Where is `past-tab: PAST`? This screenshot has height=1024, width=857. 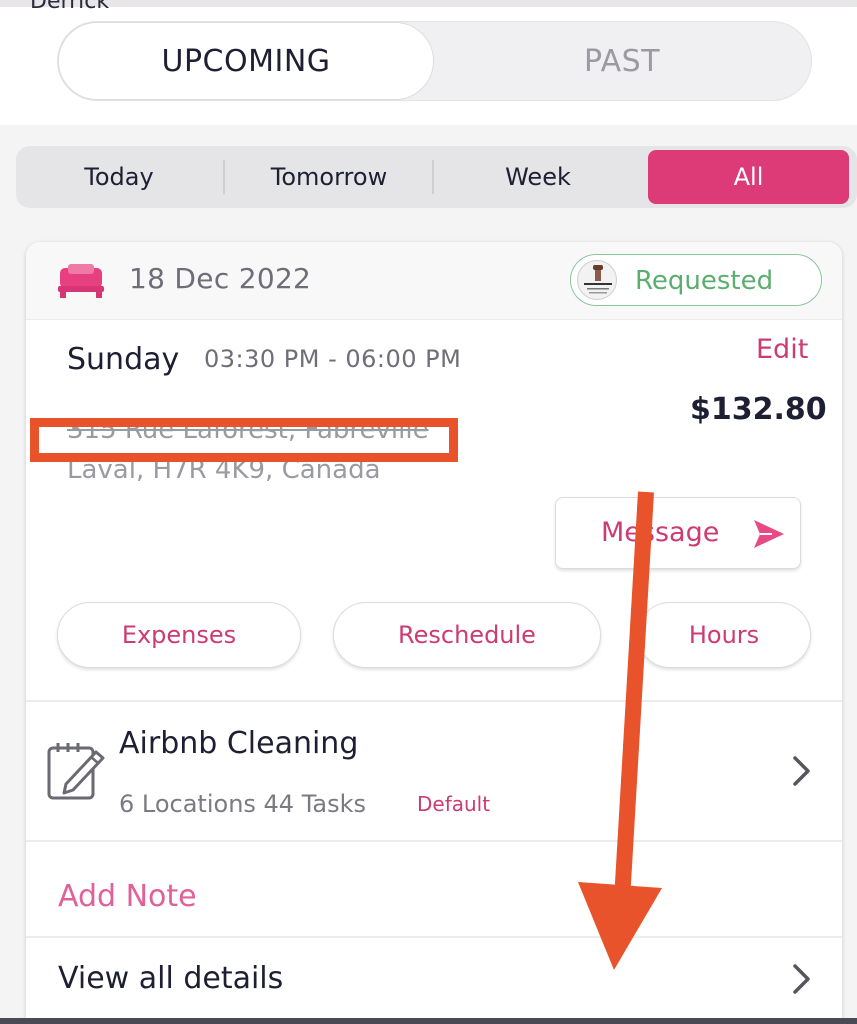
past-tab: PAST is located at coordinates (622, 61).